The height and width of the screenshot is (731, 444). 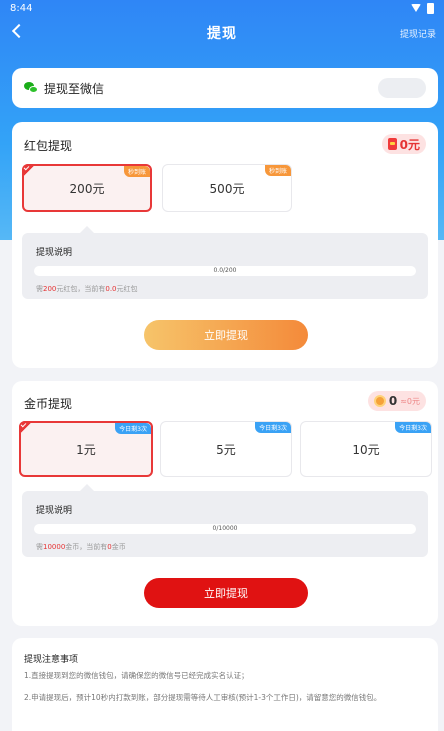 I want to click on back-arrow-icon, so click(x=19, y=31).